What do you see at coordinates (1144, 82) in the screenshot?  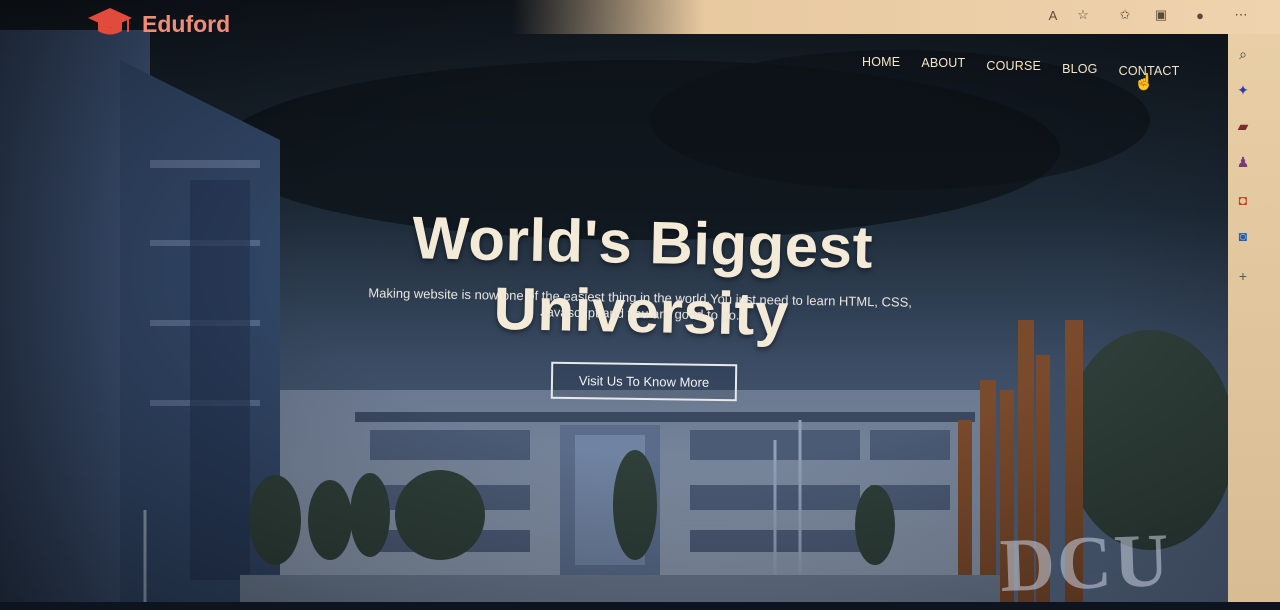 I see `hand-pointer-cursor-icon: ☝` at bounding box center [1144, 82].